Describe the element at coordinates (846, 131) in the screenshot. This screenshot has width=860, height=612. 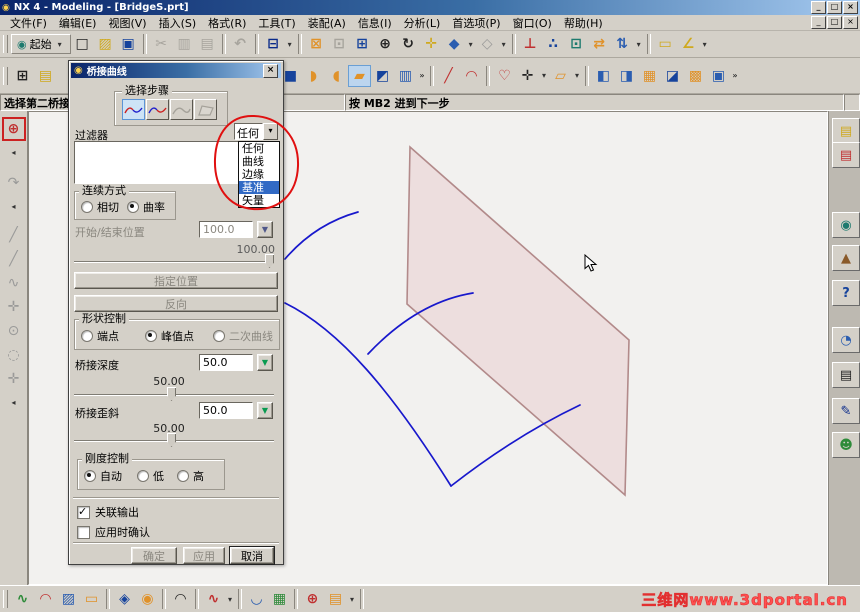
I see `assembly-navigator-tab: ▤` at that location.